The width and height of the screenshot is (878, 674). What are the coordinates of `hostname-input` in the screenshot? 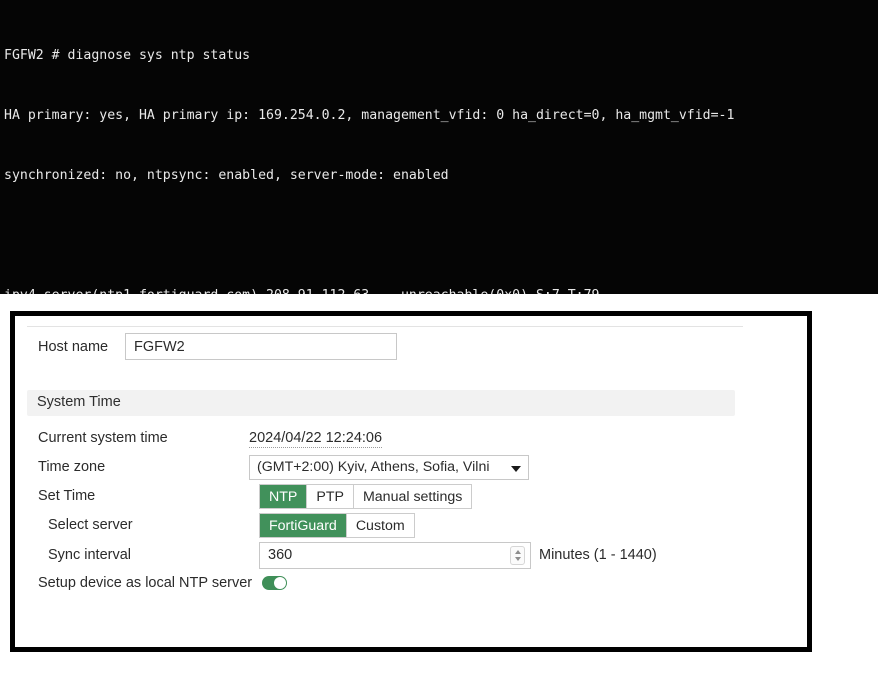 It's located at (261, 346).